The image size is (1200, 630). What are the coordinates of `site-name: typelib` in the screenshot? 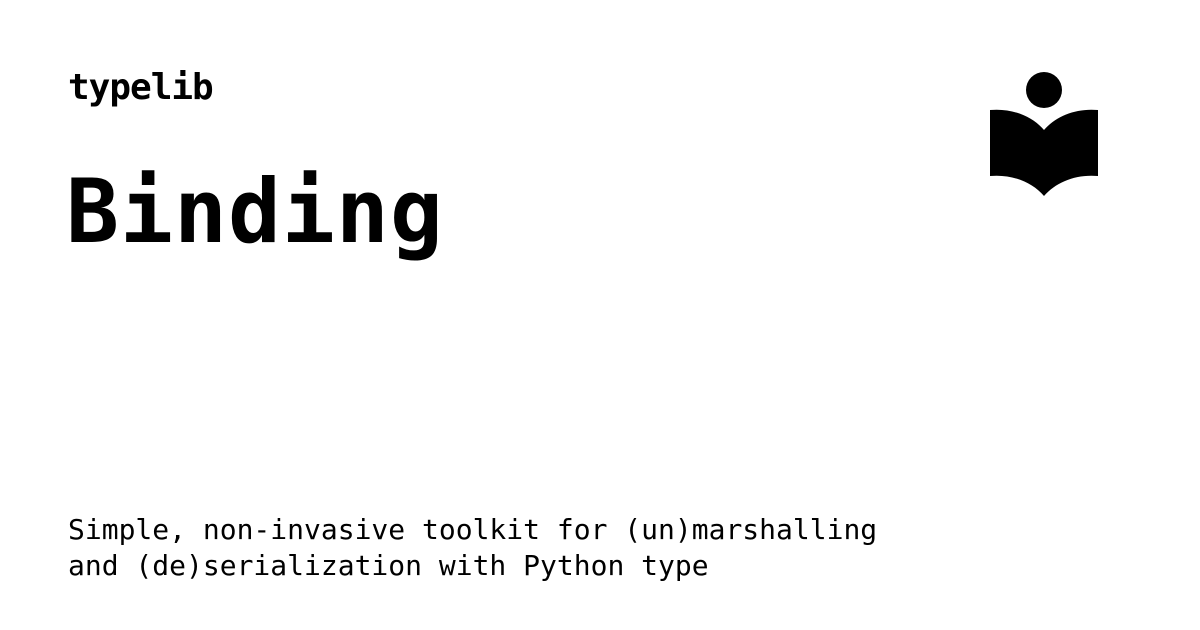 It's located at (141, 87).